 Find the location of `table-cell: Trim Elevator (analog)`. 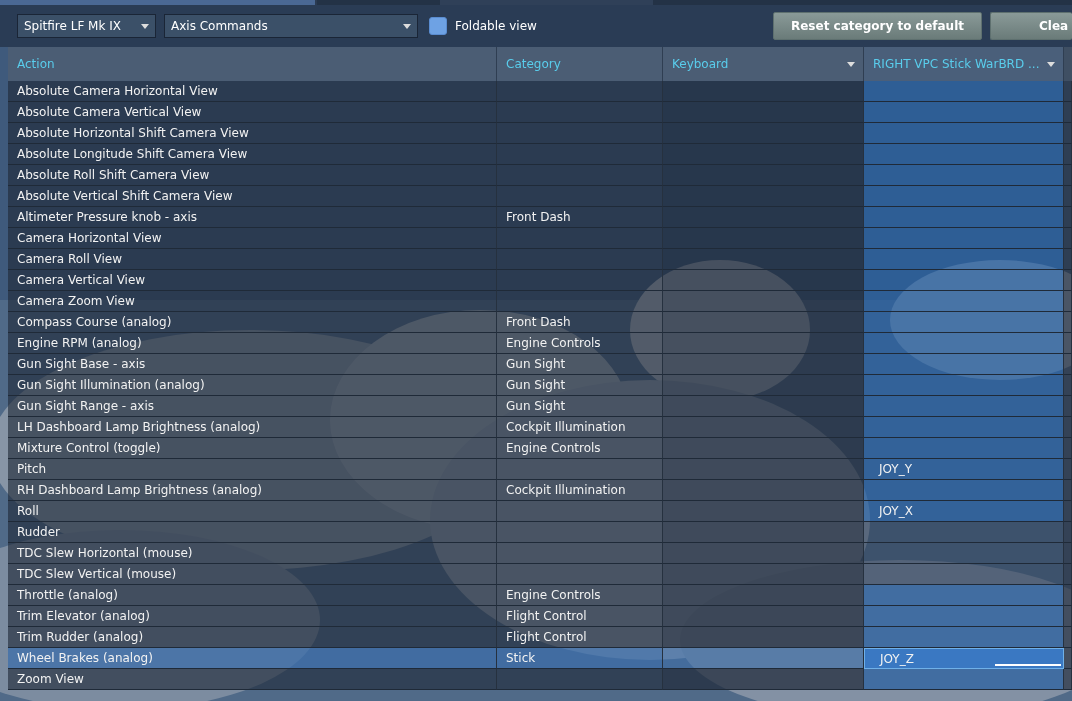

table-cell: Trim Elevator (analog) is located at coordinates (252, 616).